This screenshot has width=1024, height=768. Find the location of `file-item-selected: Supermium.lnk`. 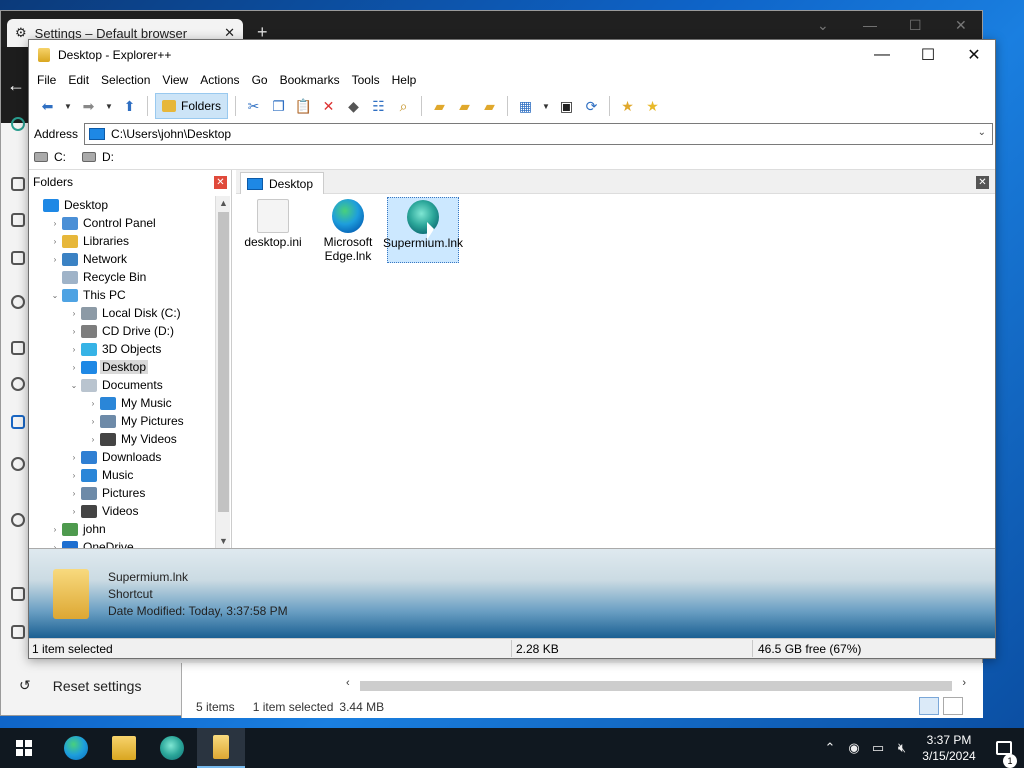

file-item-selected: Supermium.lnk is located at coordinates (423, 230).